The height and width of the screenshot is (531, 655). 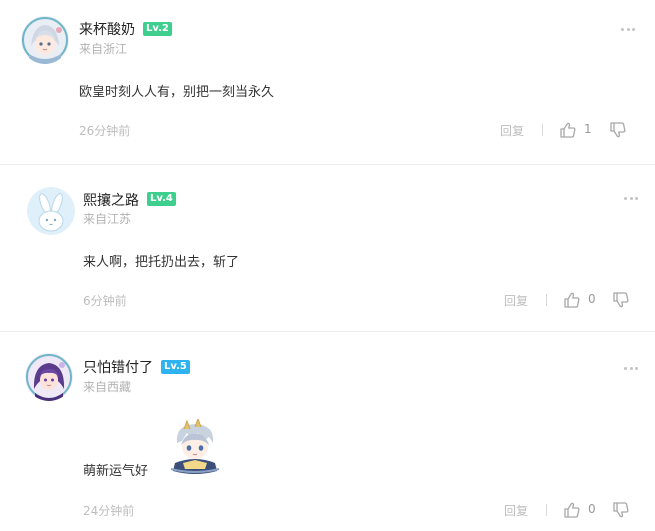 I want to click on bunny-avatar-icon, so click(x=51, y=211).